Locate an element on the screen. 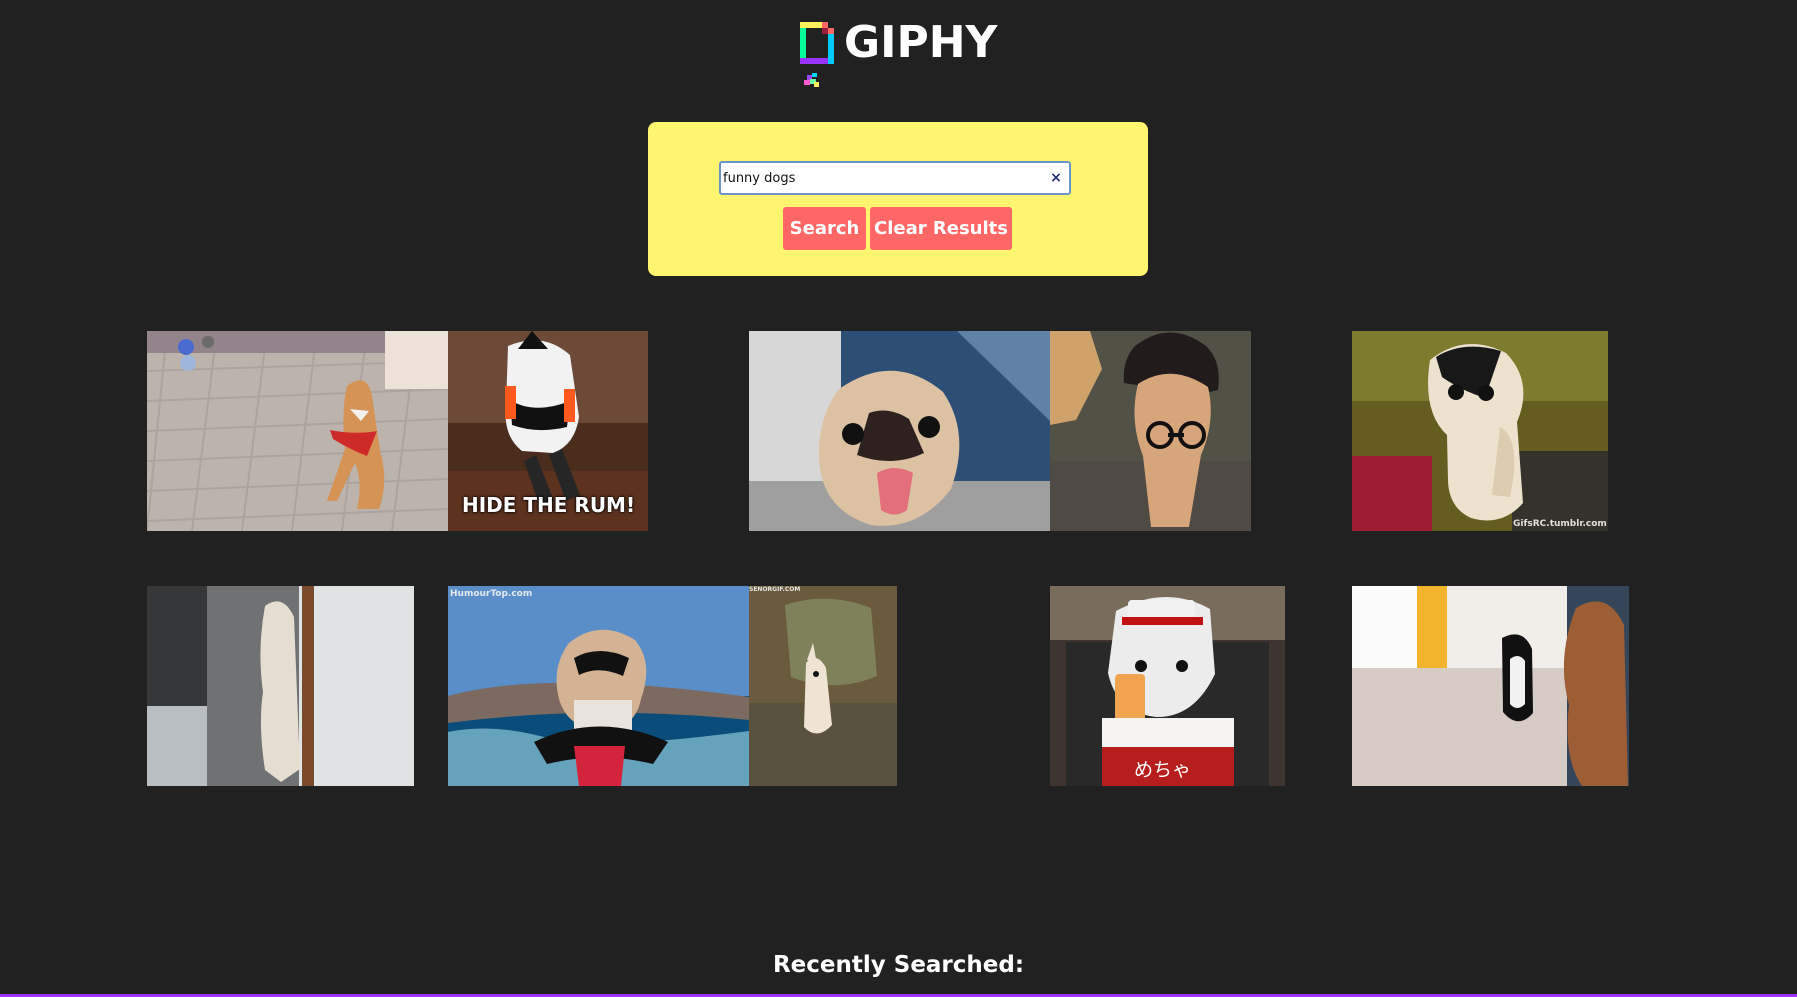 This screenshot has width=1797, height=997. clear-results-button: Clear Results is located at coordinates (941, 228).